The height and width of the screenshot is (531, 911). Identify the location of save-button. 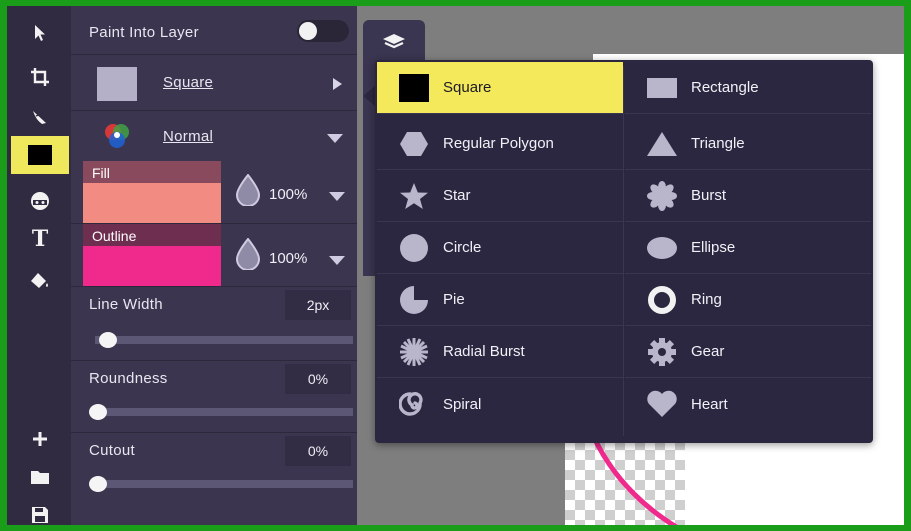
(40, 510).